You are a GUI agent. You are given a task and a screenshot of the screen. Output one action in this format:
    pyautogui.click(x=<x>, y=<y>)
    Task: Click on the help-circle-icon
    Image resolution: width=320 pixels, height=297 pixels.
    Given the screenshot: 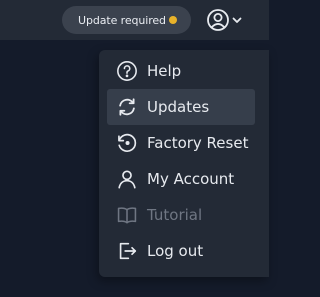 What is the action you would take?
    pyautogui.click(x=127, y=71)
    